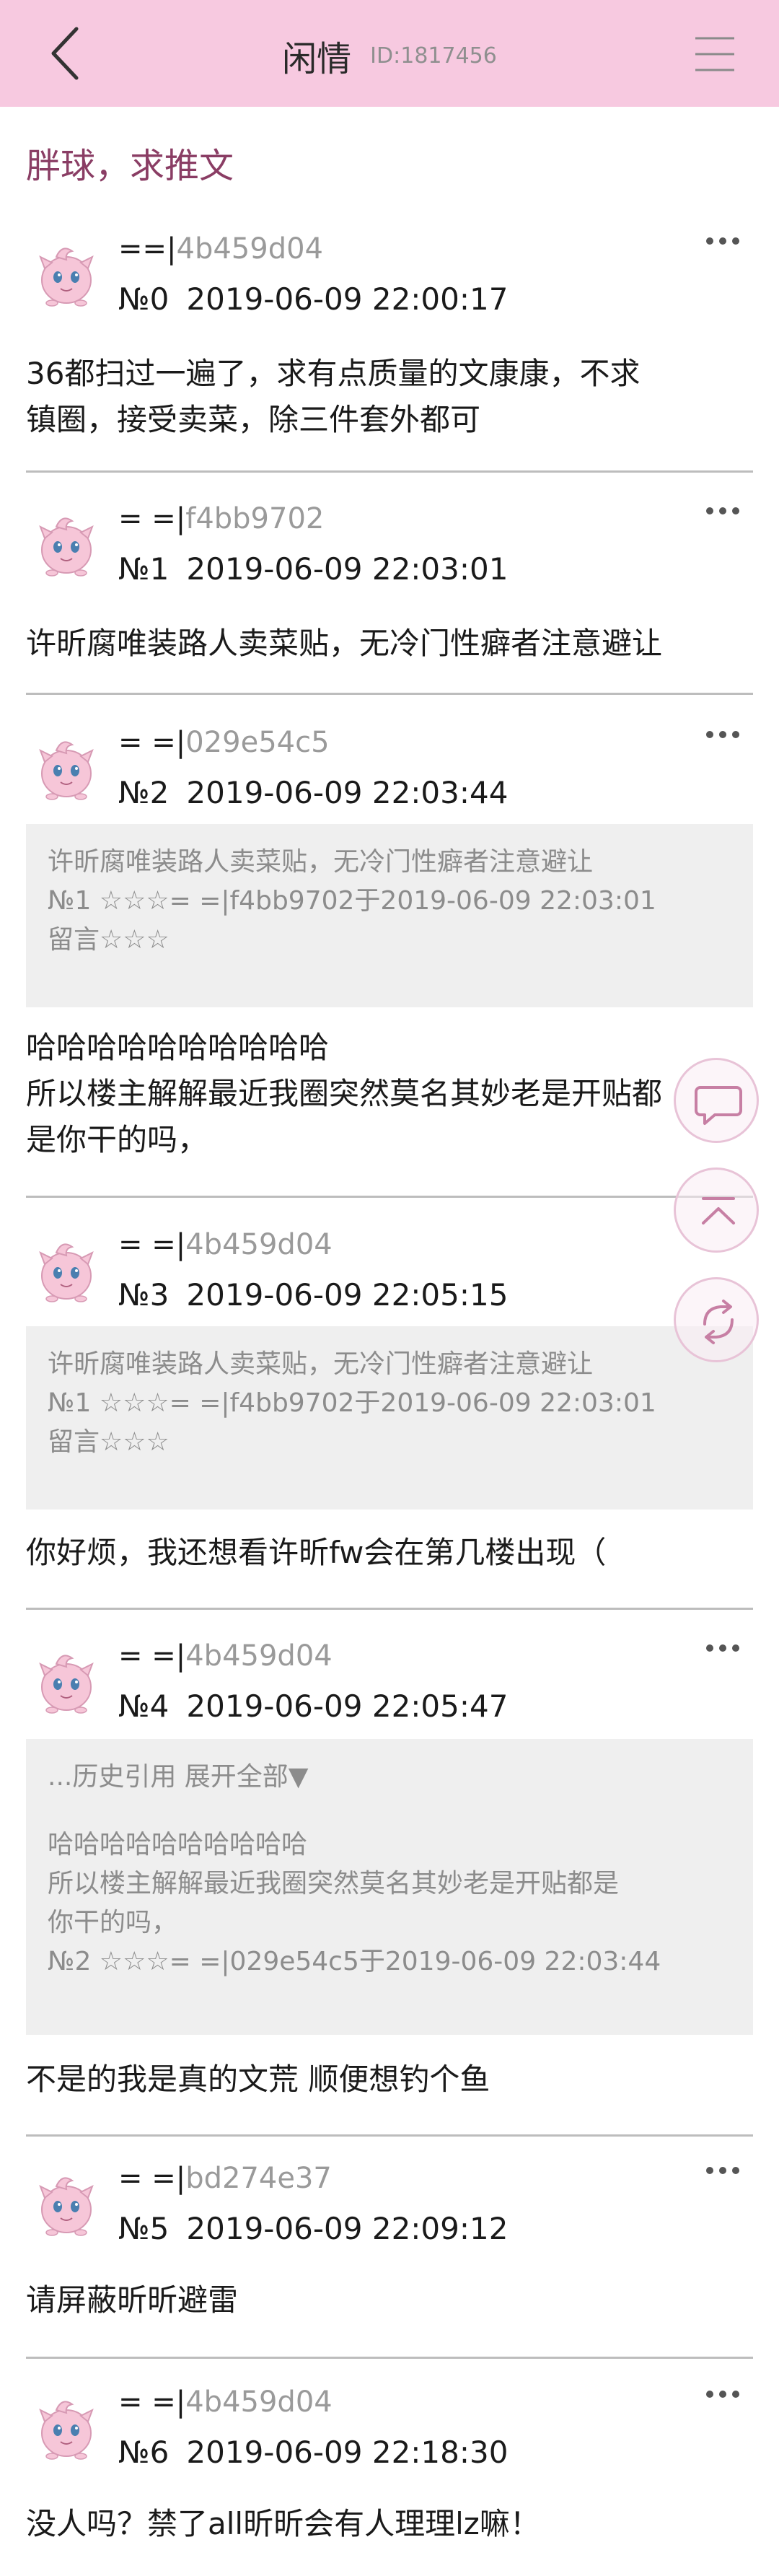 This screenshot has height=2576, width=779. I want to click on username: ==|4b459d04, so click(220, 249).